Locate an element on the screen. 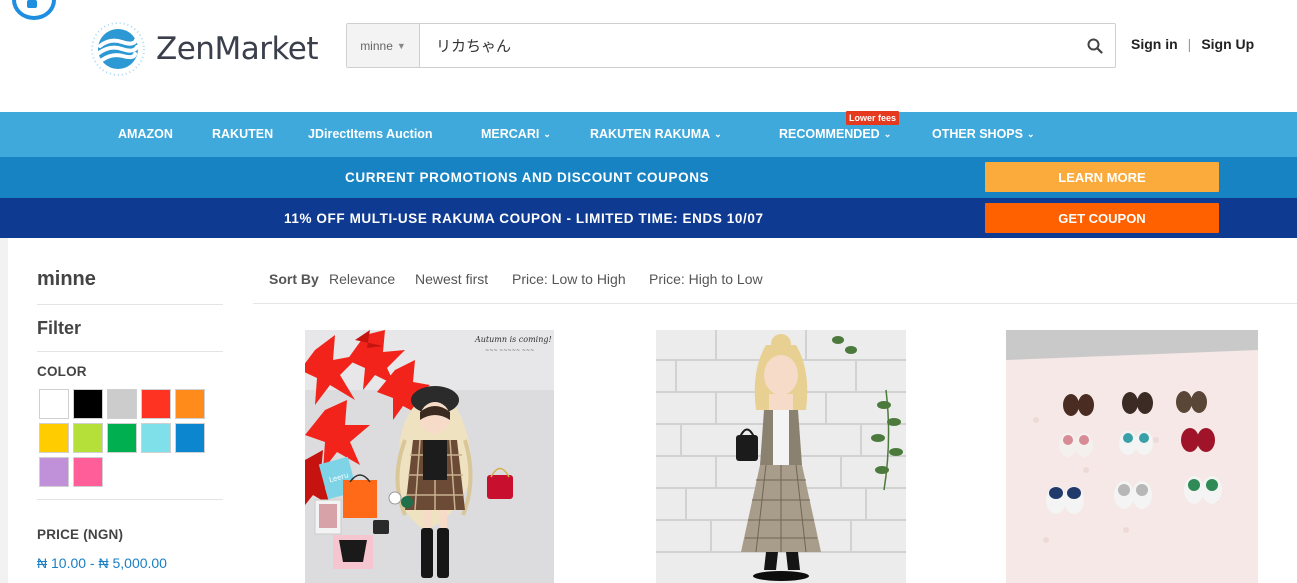 The width and height of the screenshot is (1297, 583). color-swatch-green is located at coordinates (122, 438).